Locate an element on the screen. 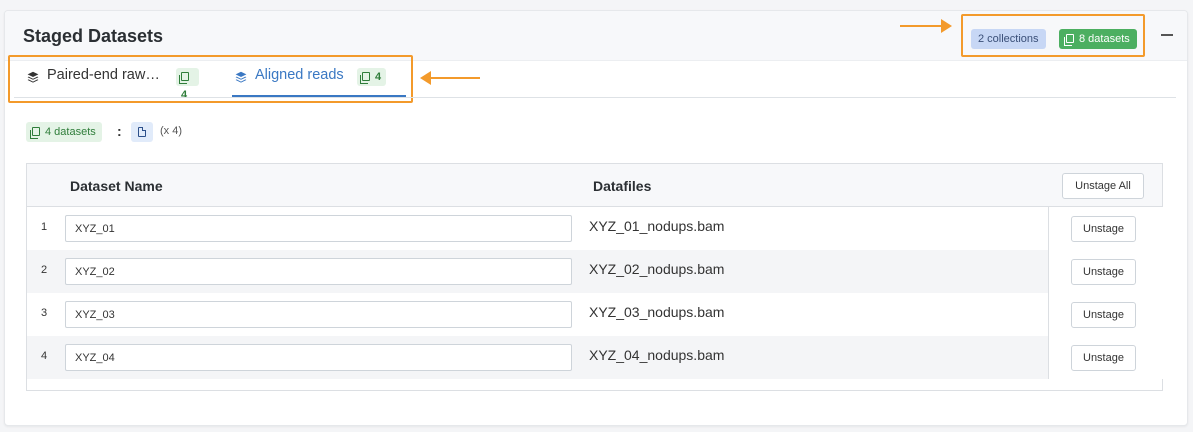 The height and width of the screenshot is (432, 1193). row-number: 2 is located at coordinates (44, 270).